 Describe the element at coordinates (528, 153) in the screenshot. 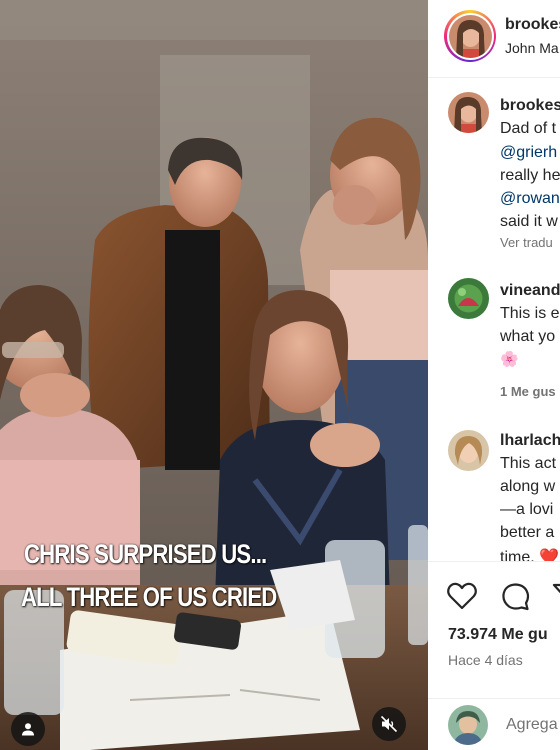

I see `mention-link: @grierh` at that location.